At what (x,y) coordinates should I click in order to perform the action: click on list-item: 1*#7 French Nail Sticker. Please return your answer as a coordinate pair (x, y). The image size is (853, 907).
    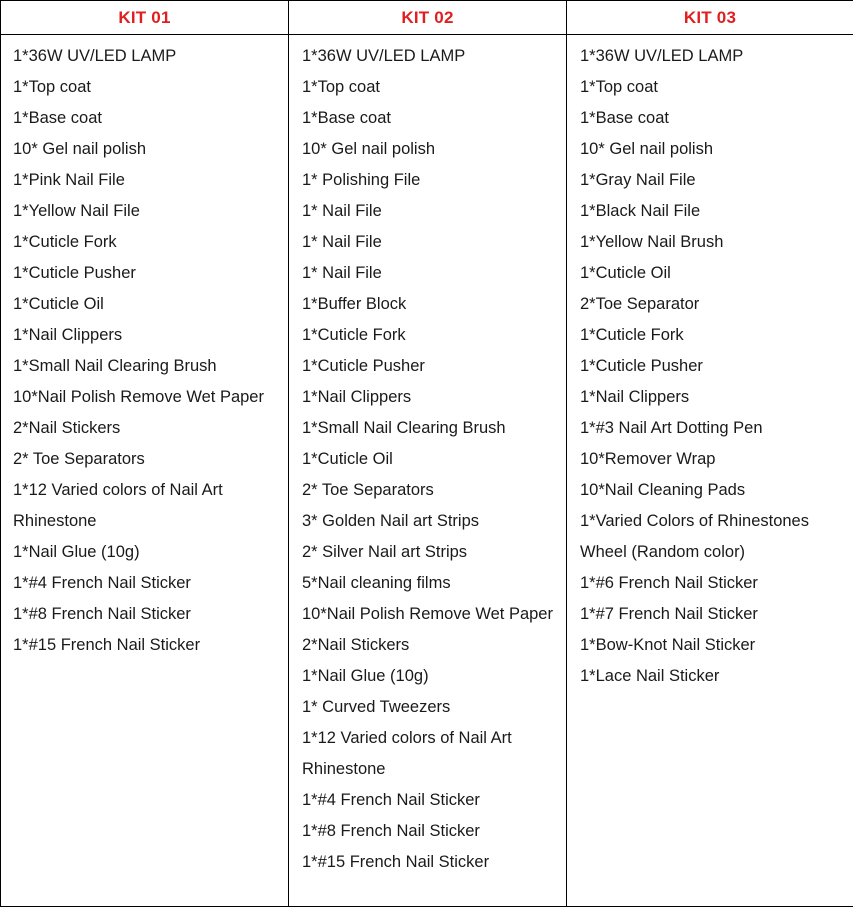
    Looking at the image, I should click on (669, 614).